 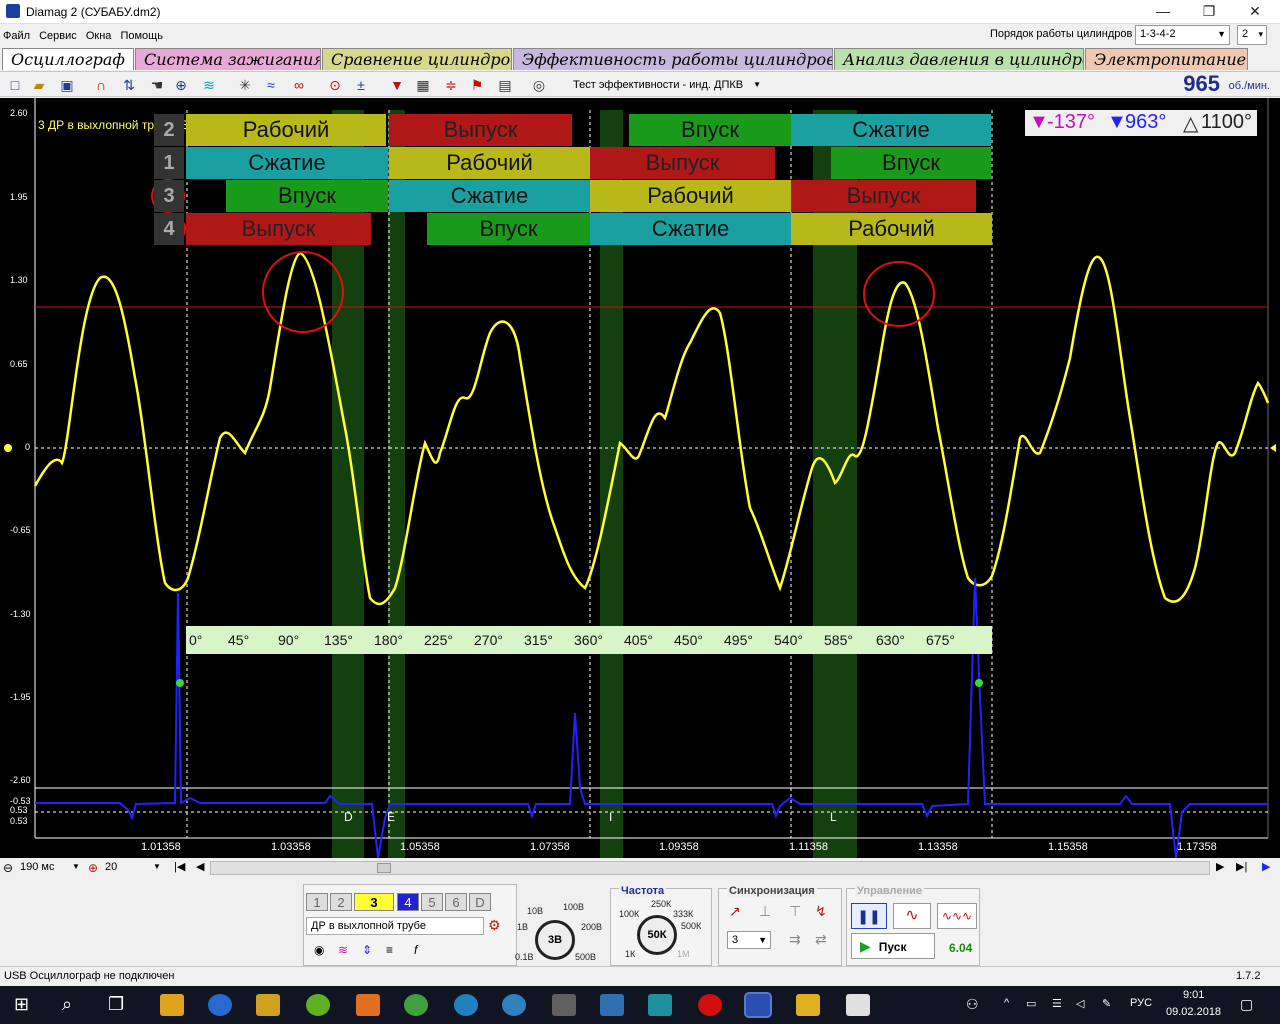 What do you see at coordinates (869, 916) in the screenshot?
I see `pause-button: ❚❚` at bounding box center [869, 916].